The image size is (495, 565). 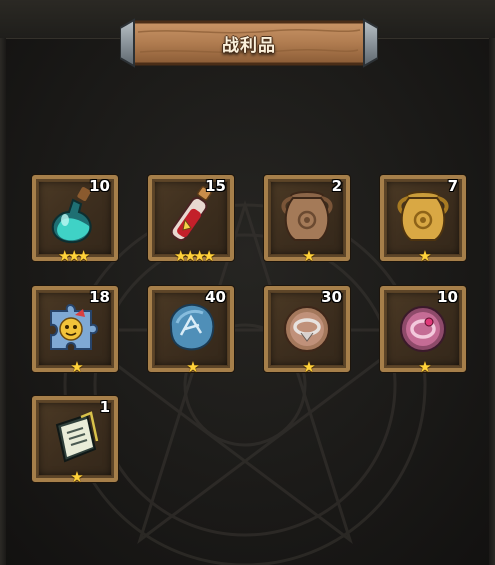 I want to click on item-slot-puzzle-piece: 18 ★, so click(x=75, y=331).